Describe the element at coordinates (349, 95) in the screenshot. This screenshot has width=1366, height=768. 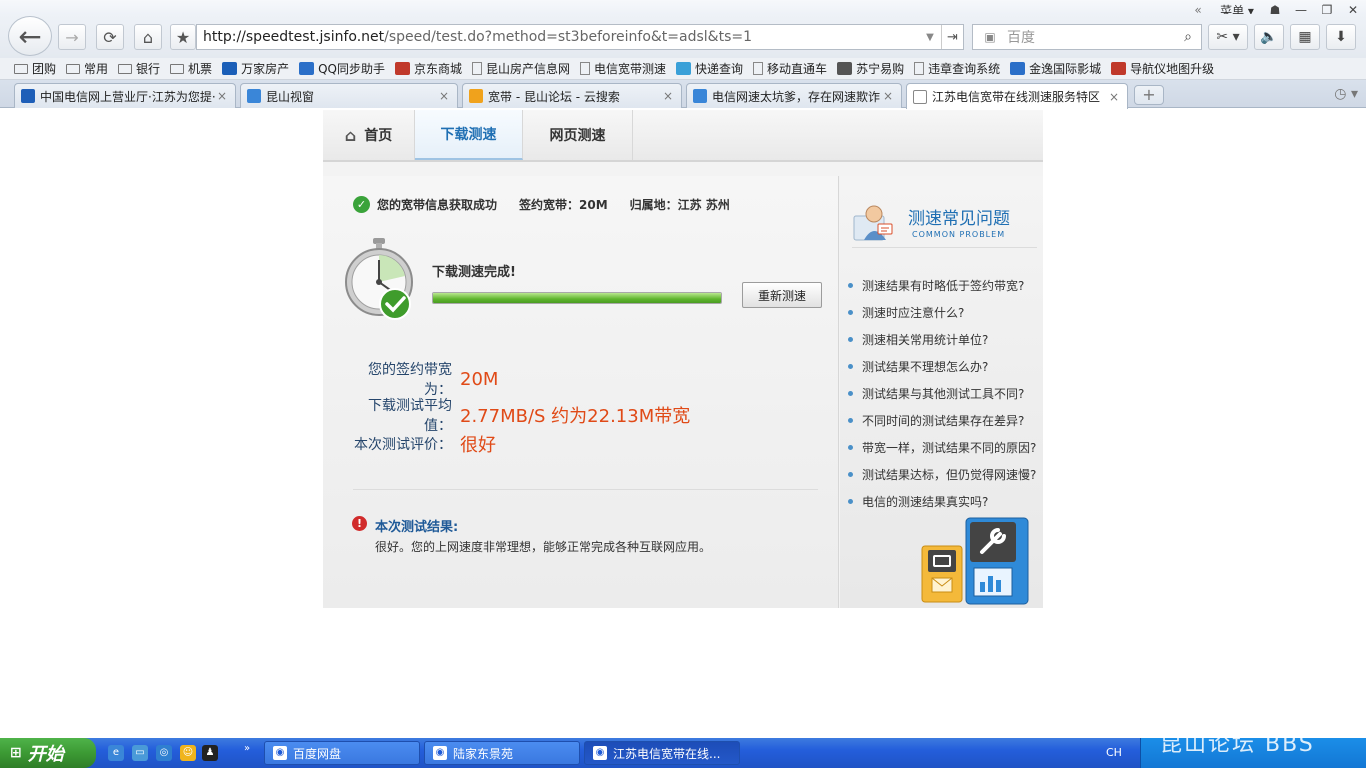
I see `browser-tab: 昆山视窗 ×` at that location.